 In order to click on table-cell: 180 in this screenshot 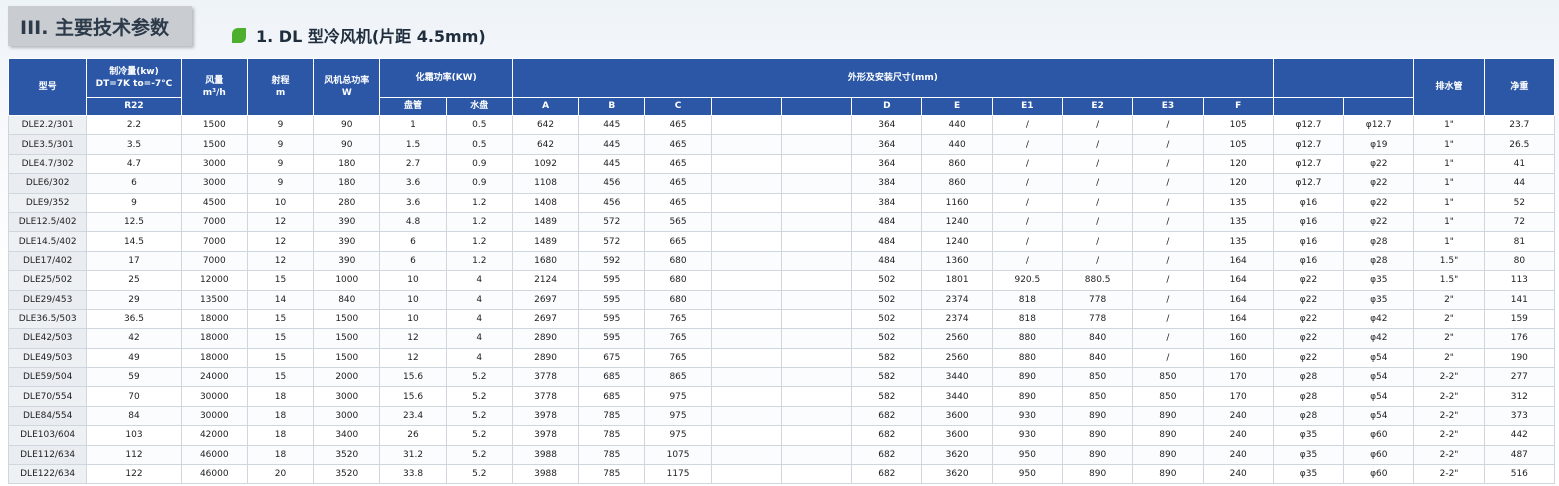, I will do `click(347, 164)`.